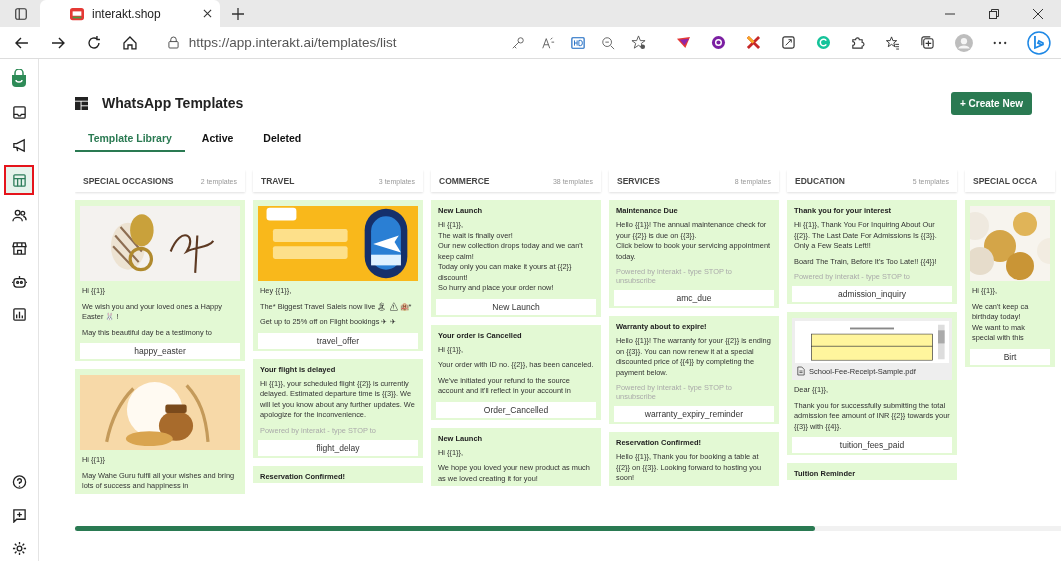 This screenshot has height=561, width=1061. What do you see at coordinates (547, 42) in the screenshot?
I see `read-aloud-icon` at bounding box center [547, 42].